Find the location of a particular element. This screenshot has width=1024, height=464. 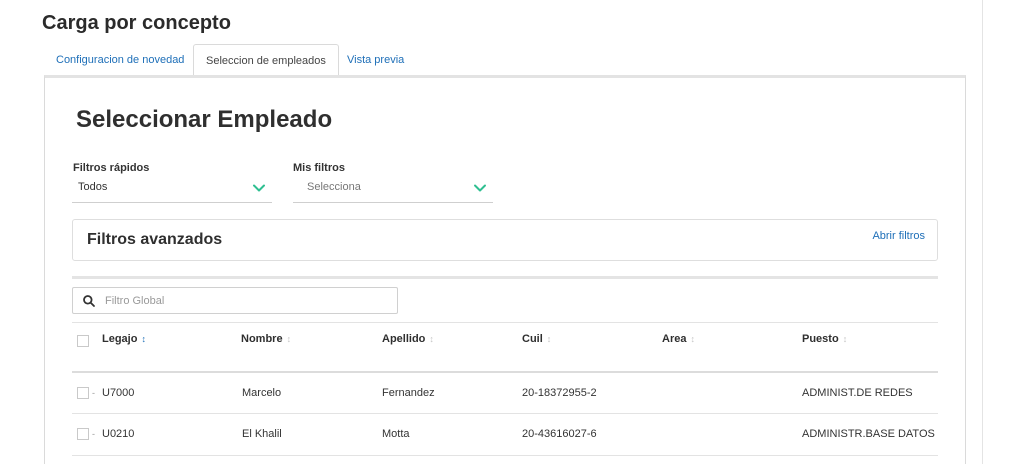

column-header-nombre: Nombre ↕ is located at coordinates (266, 339).